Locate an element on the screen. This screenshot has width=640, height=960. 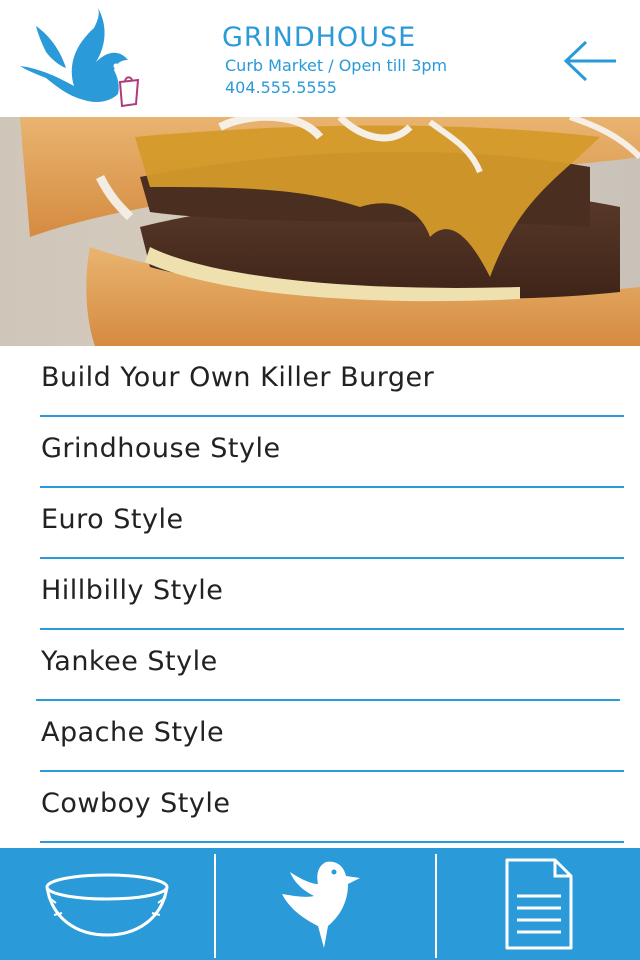
back-button is located at coordinates (591, 61).